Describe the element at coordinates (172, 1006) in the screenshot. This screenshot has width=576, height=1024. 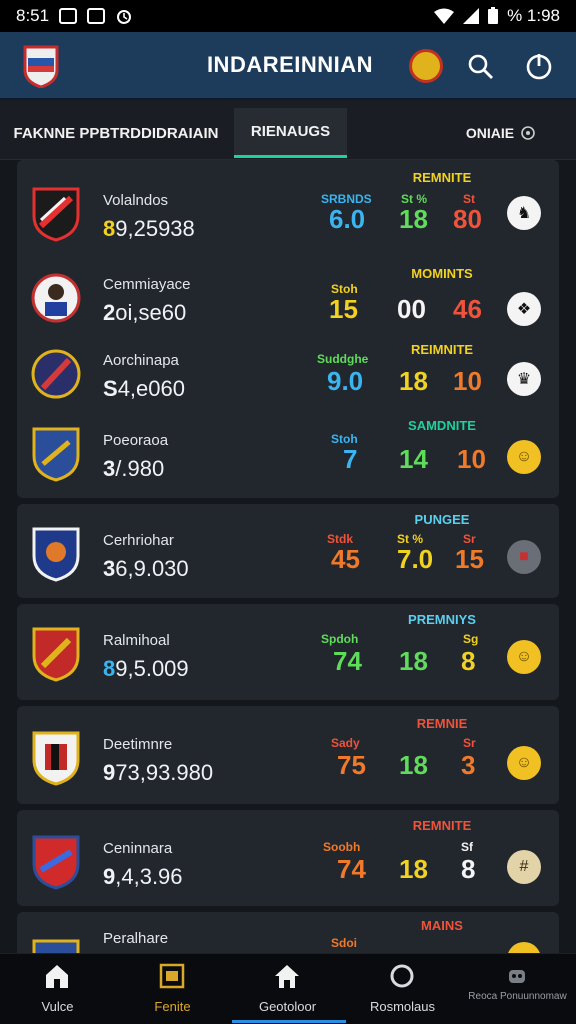
I see `nav-label: Fenite` at that location.